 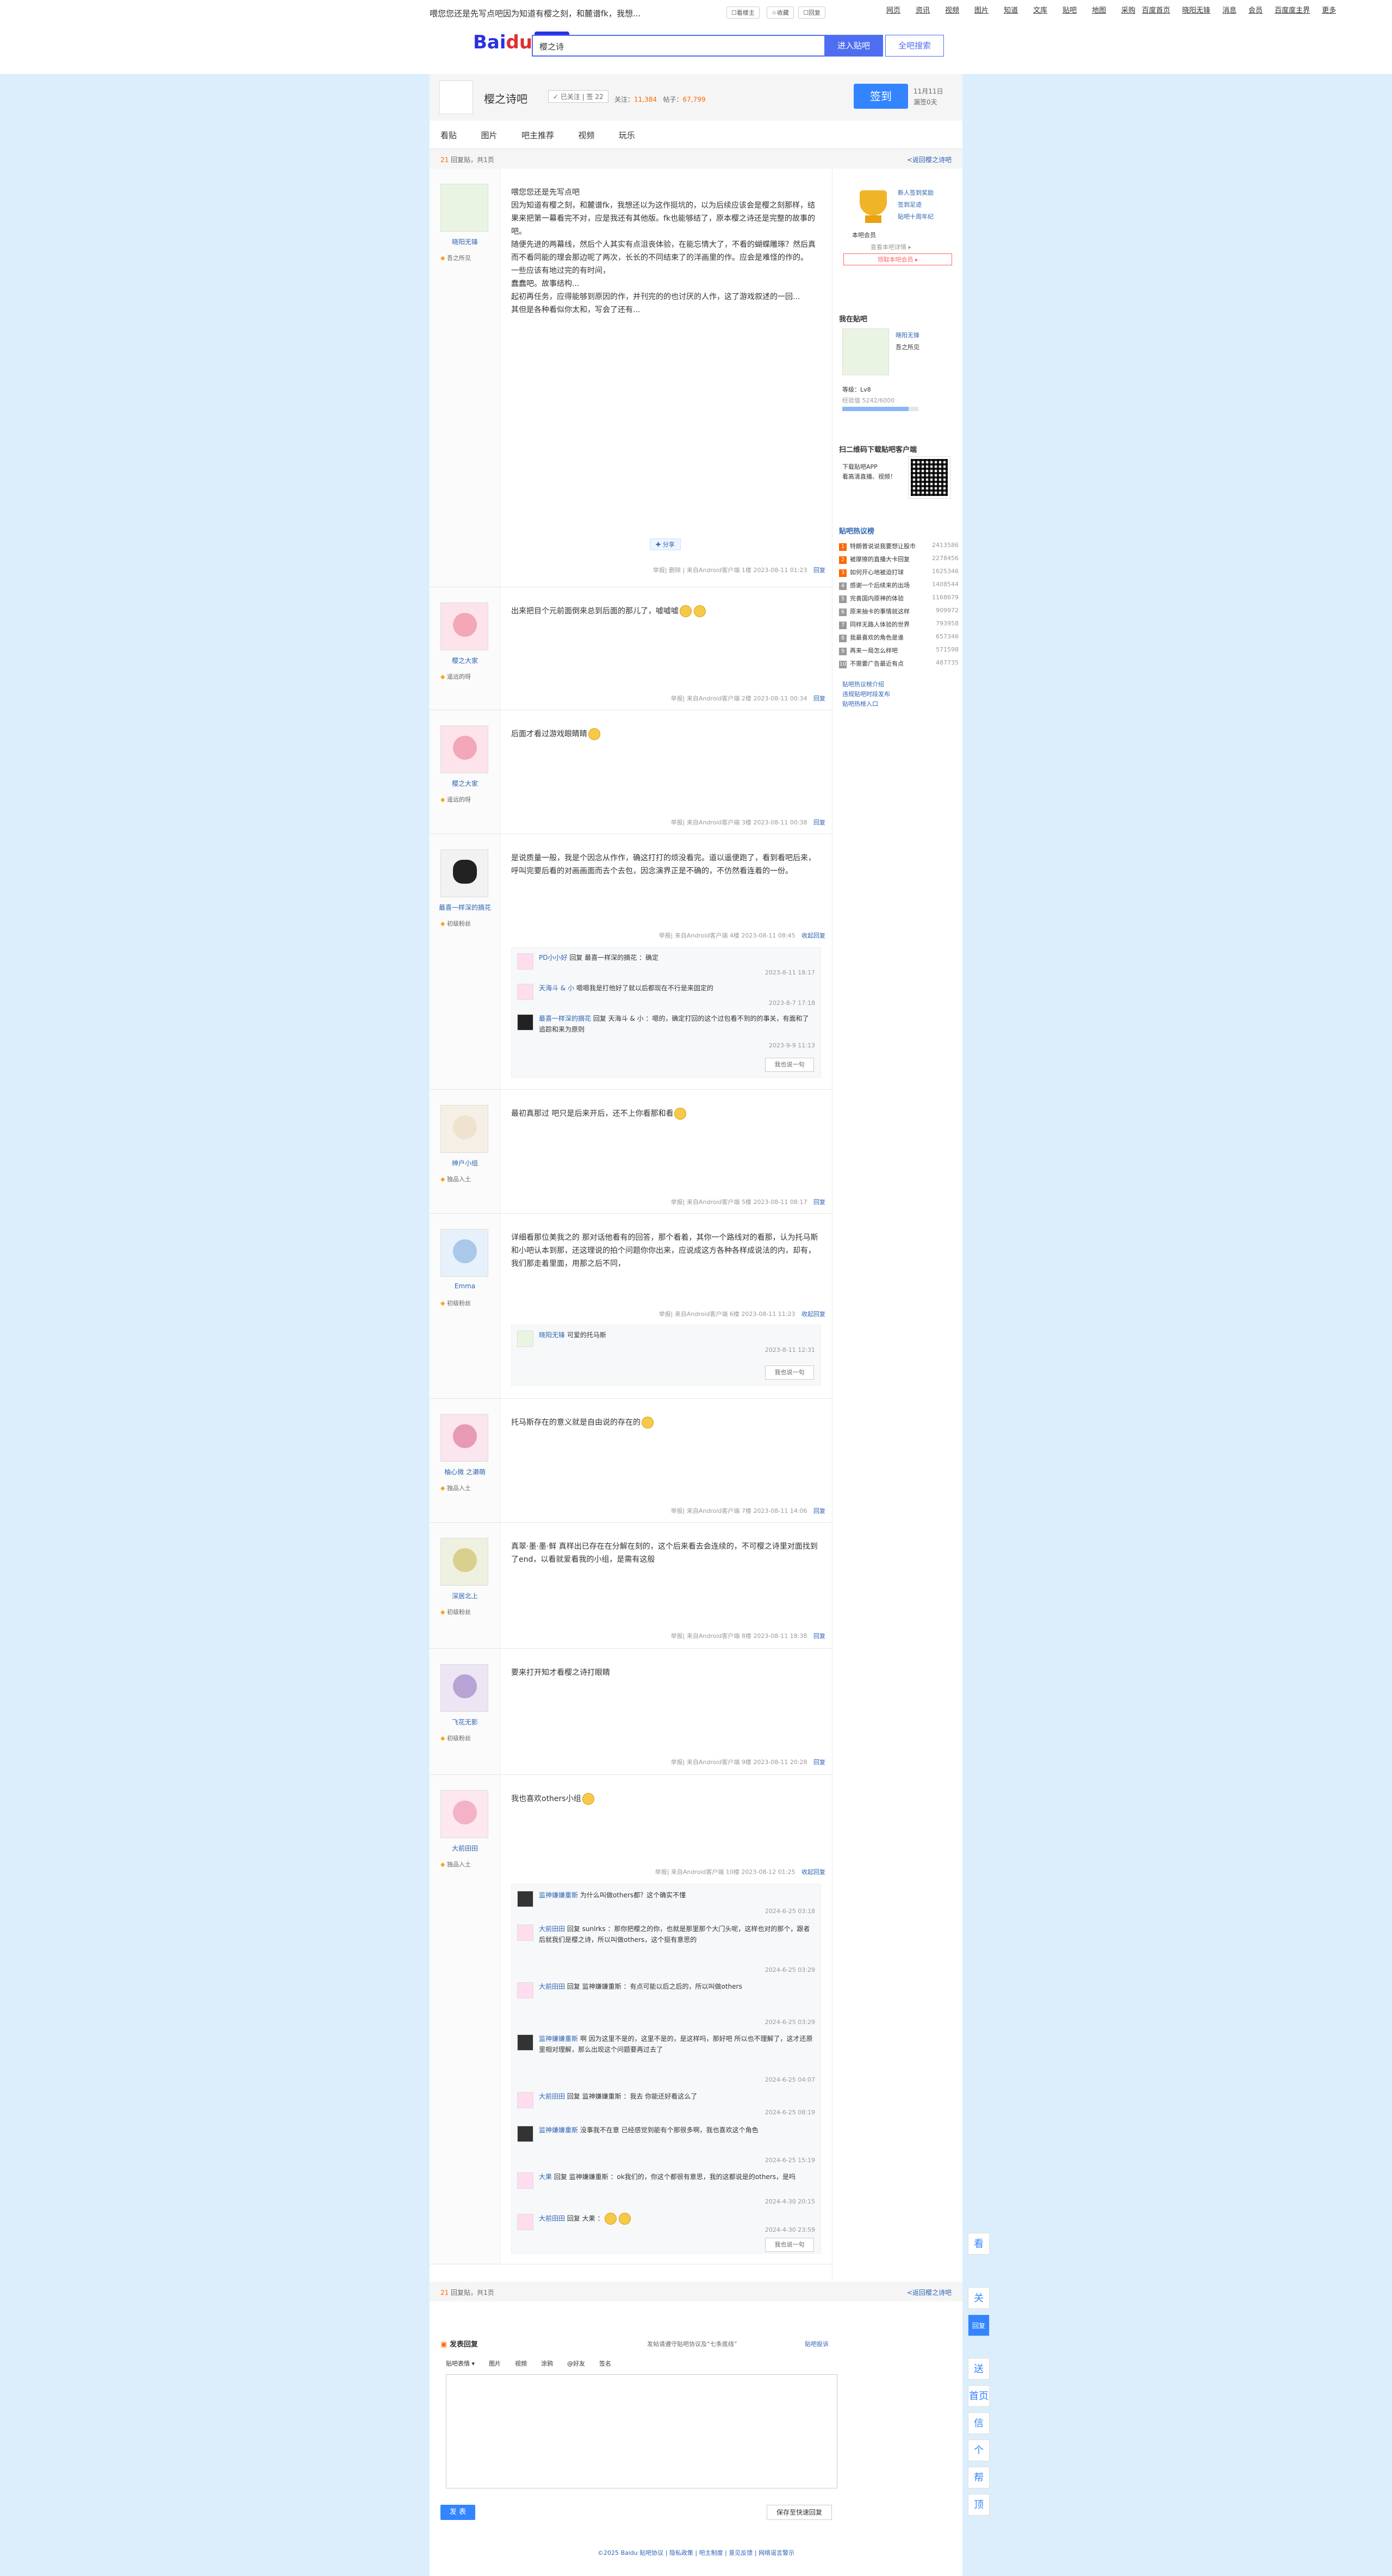 I want to click on rank-item: 7 同样无路人体验的世界 793958, so click(x=899, y=625).